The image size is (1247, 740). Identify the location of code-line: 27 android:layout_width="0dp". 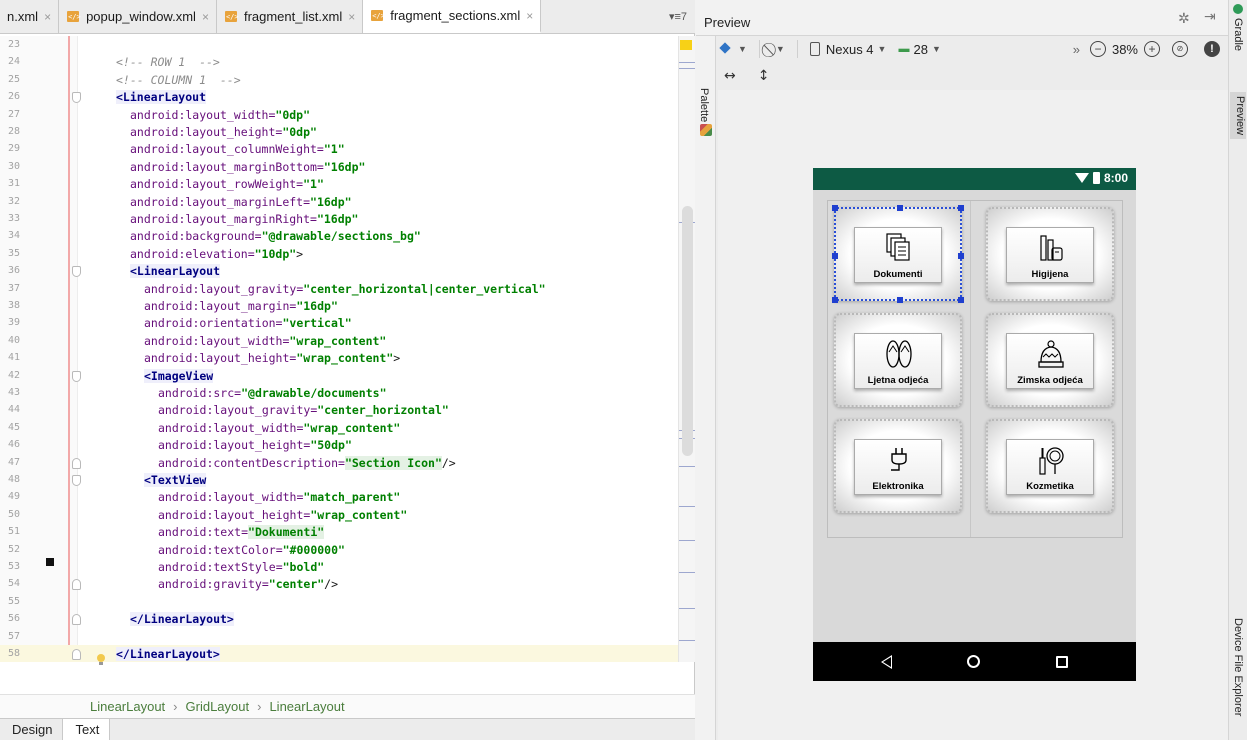
(340, 115).